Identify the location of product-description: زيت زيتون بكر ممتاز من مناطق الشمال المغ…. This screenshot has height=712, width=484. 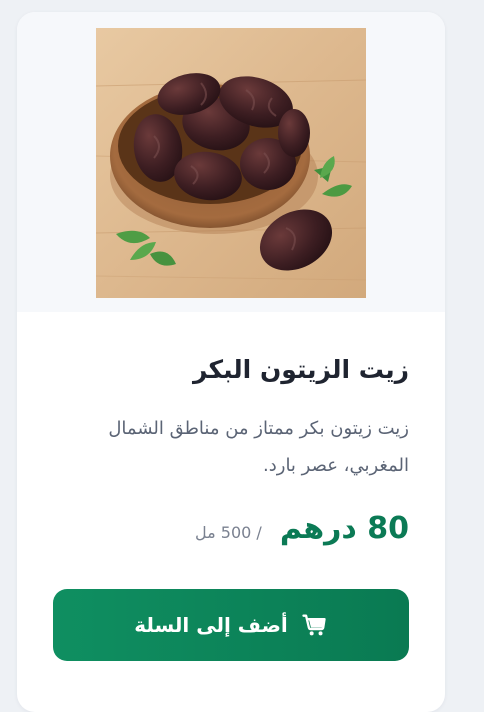
(258, 447).